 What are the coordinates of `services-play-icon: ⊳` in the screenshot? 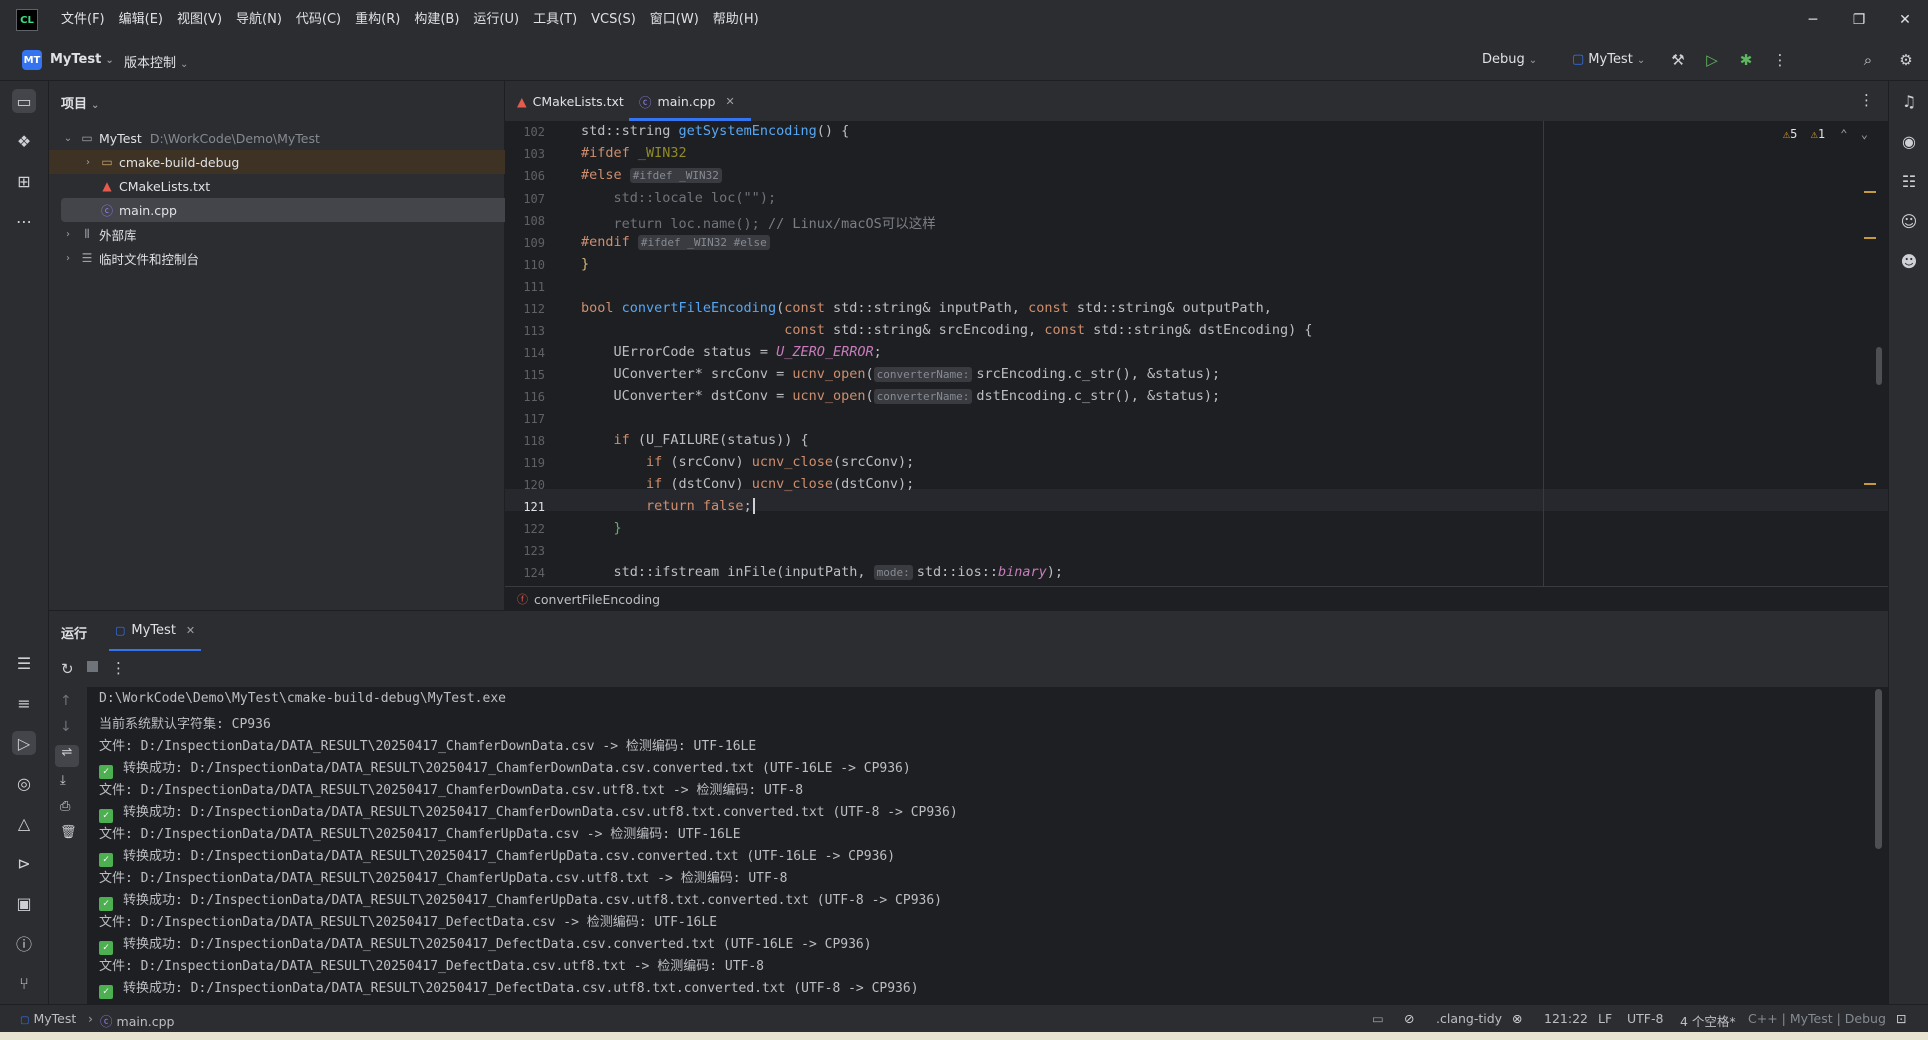 It's located at (24, 863).